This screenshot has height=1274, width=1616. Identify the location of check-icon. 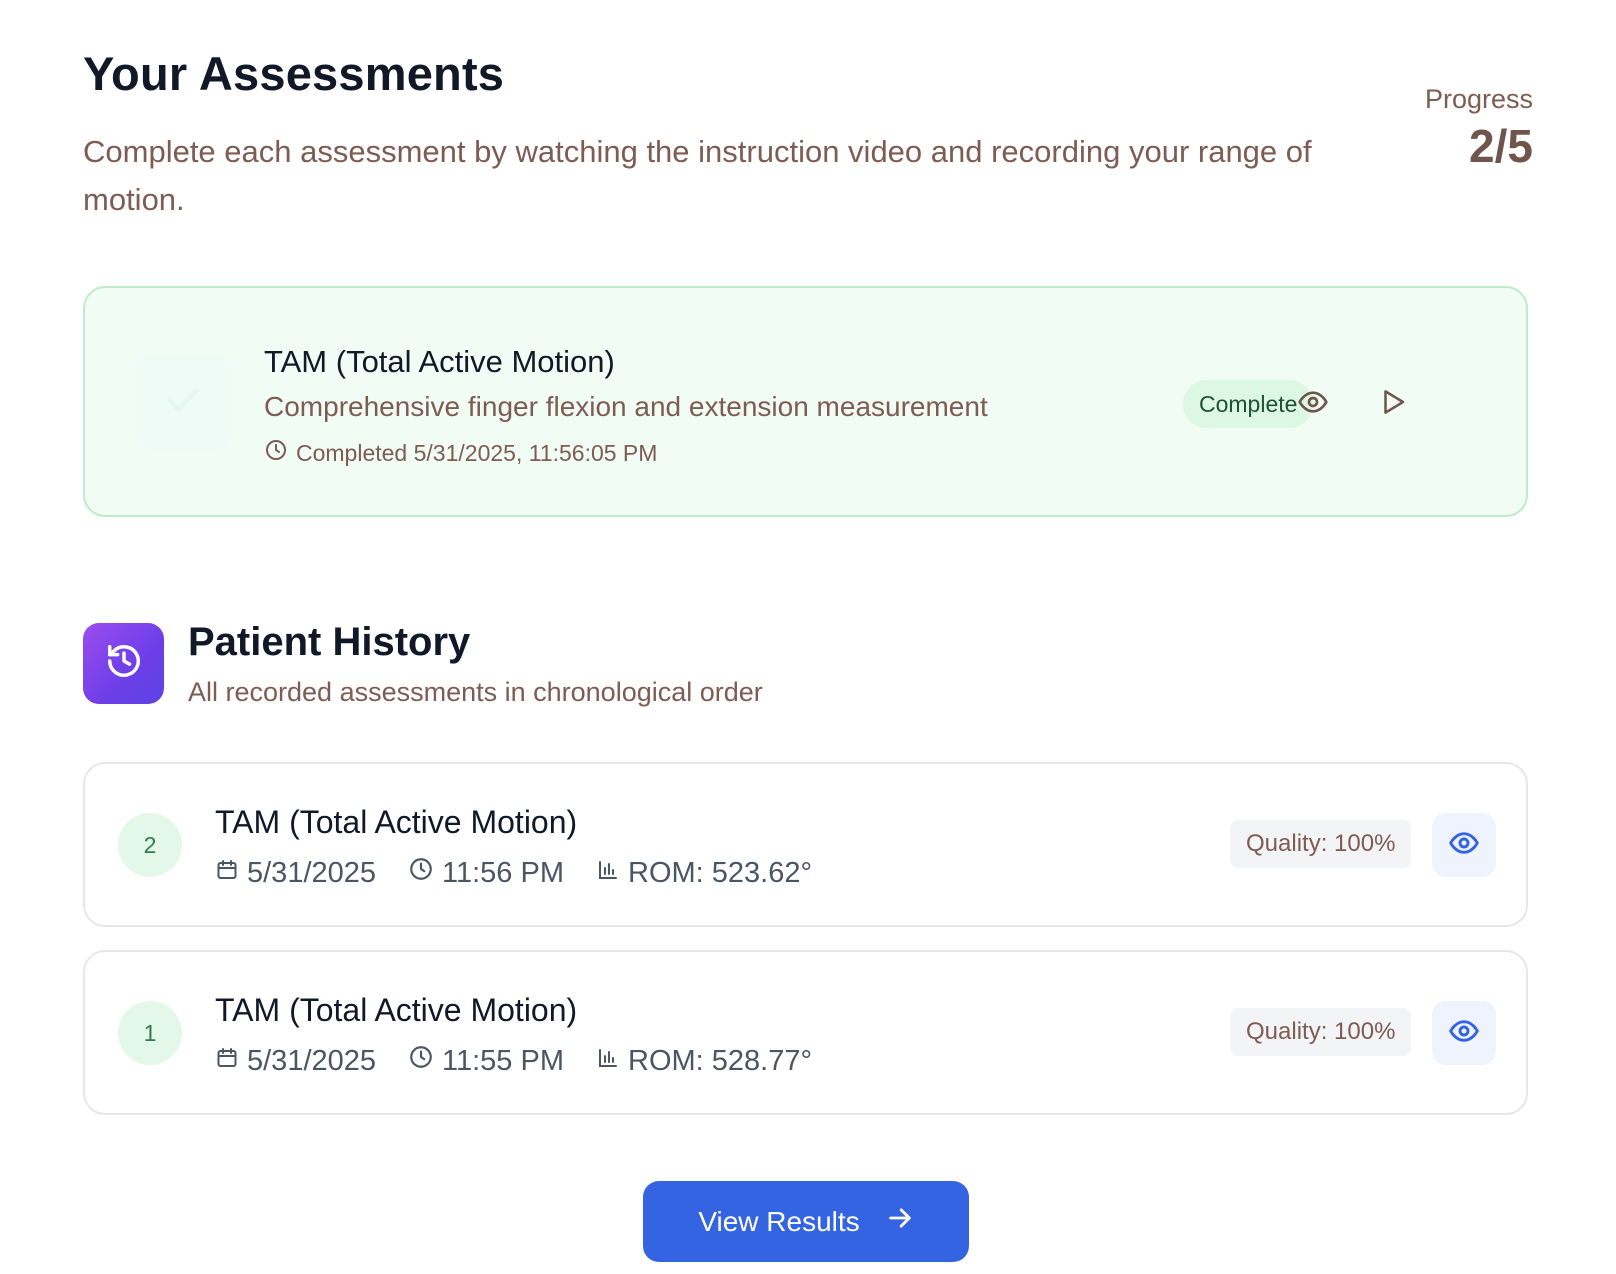
(183, 402).